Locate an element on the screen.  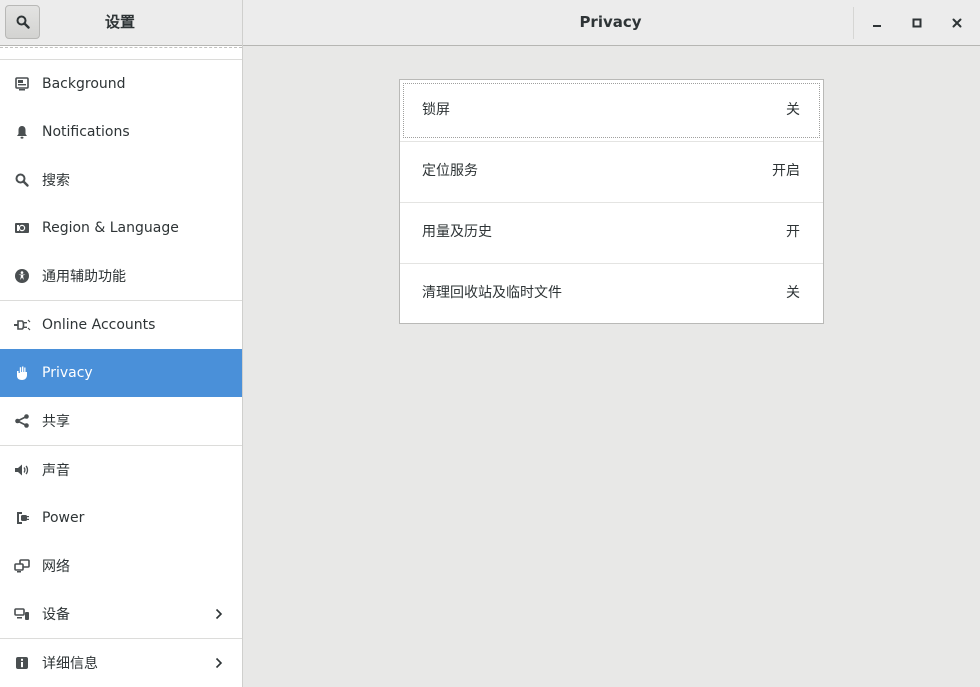
sidebar-item-notifications: Notifications is located at coordinates (121, 132).